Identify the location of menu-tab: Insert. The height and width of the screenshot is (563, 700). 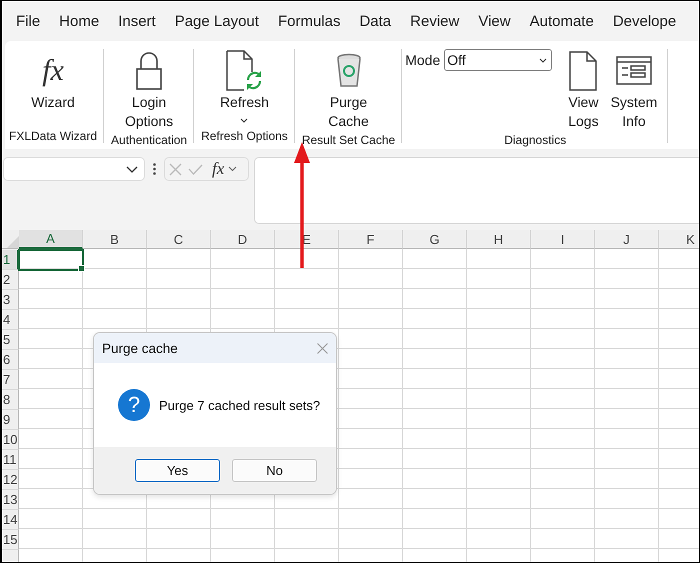
(137, 21).